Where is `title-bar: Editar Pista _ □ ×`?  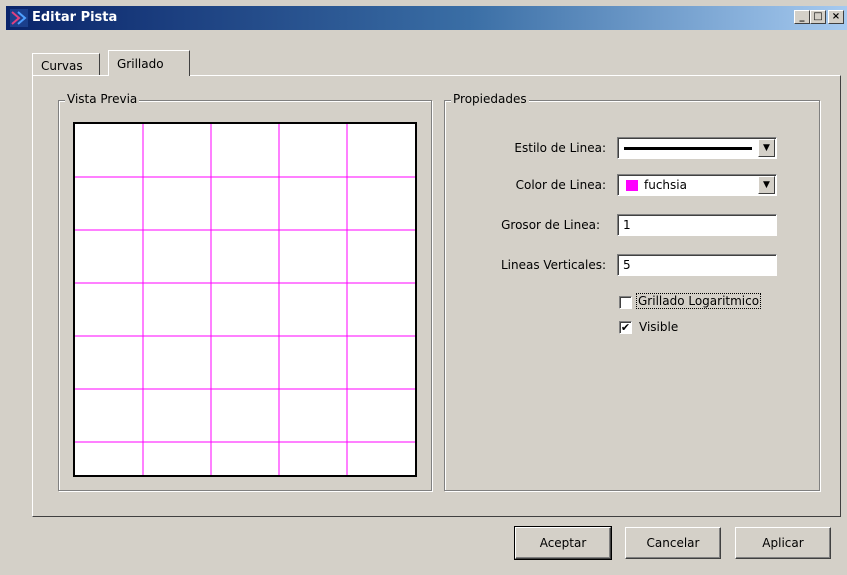 title-bar: Editar Pista _ □ × is located at coordinates (426, 18).